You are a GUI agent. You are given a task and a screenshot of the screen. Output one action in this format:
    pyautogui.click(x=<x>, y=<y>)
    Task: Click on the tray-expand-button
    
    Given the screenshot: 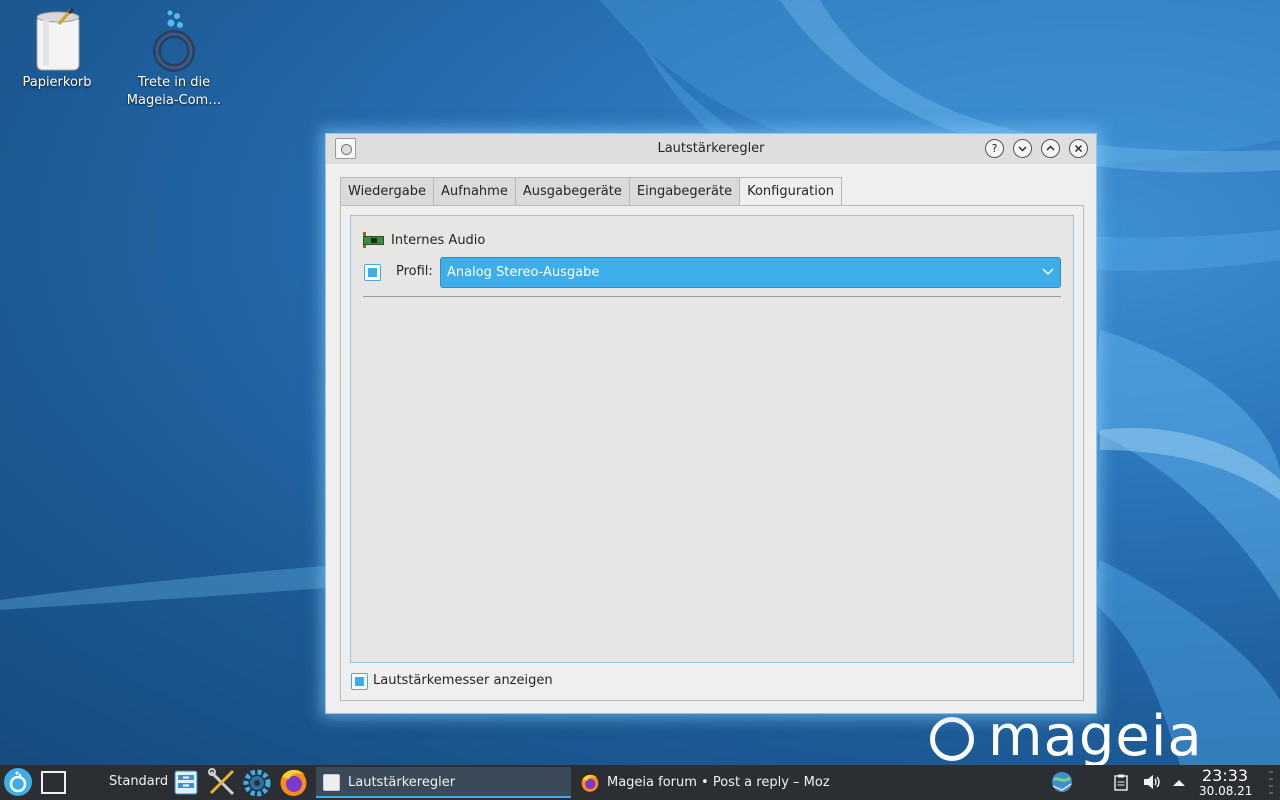 What is the action you would take?
    pyautogui.click(x=1179, y=782)
    